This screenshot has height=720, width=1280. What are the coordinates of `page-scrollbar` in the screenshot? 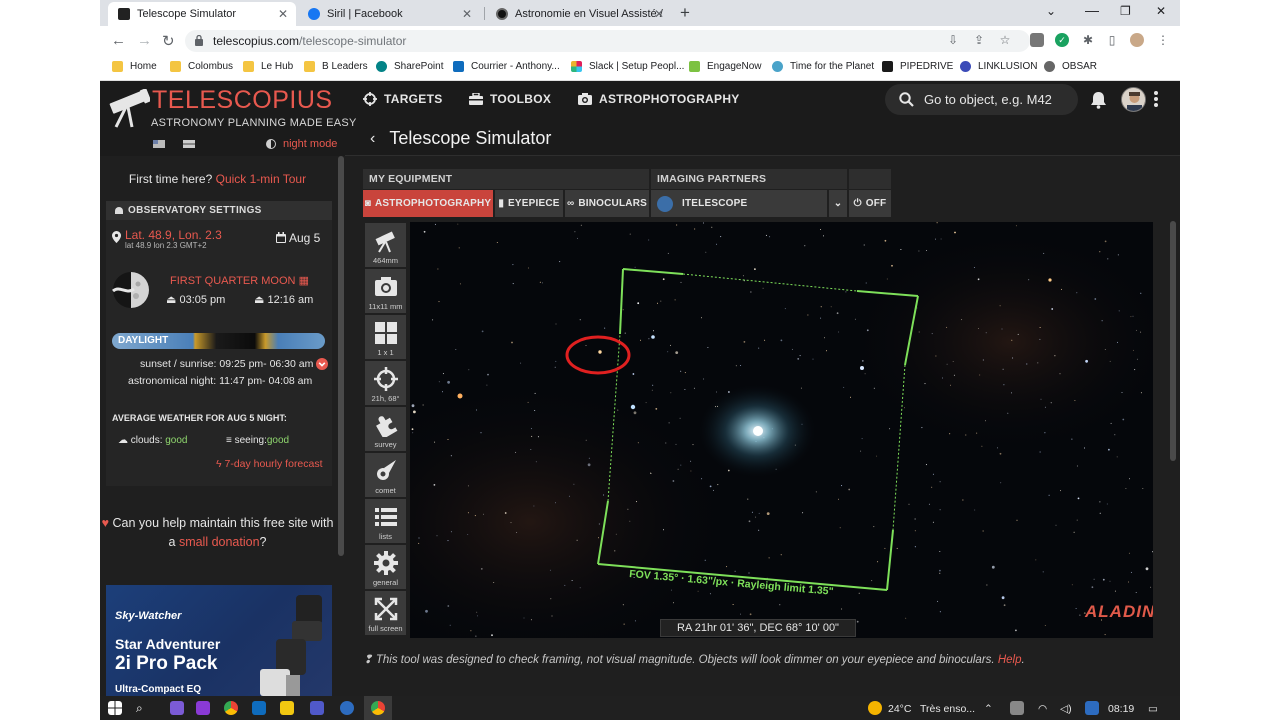 It's located at (1173, 341).